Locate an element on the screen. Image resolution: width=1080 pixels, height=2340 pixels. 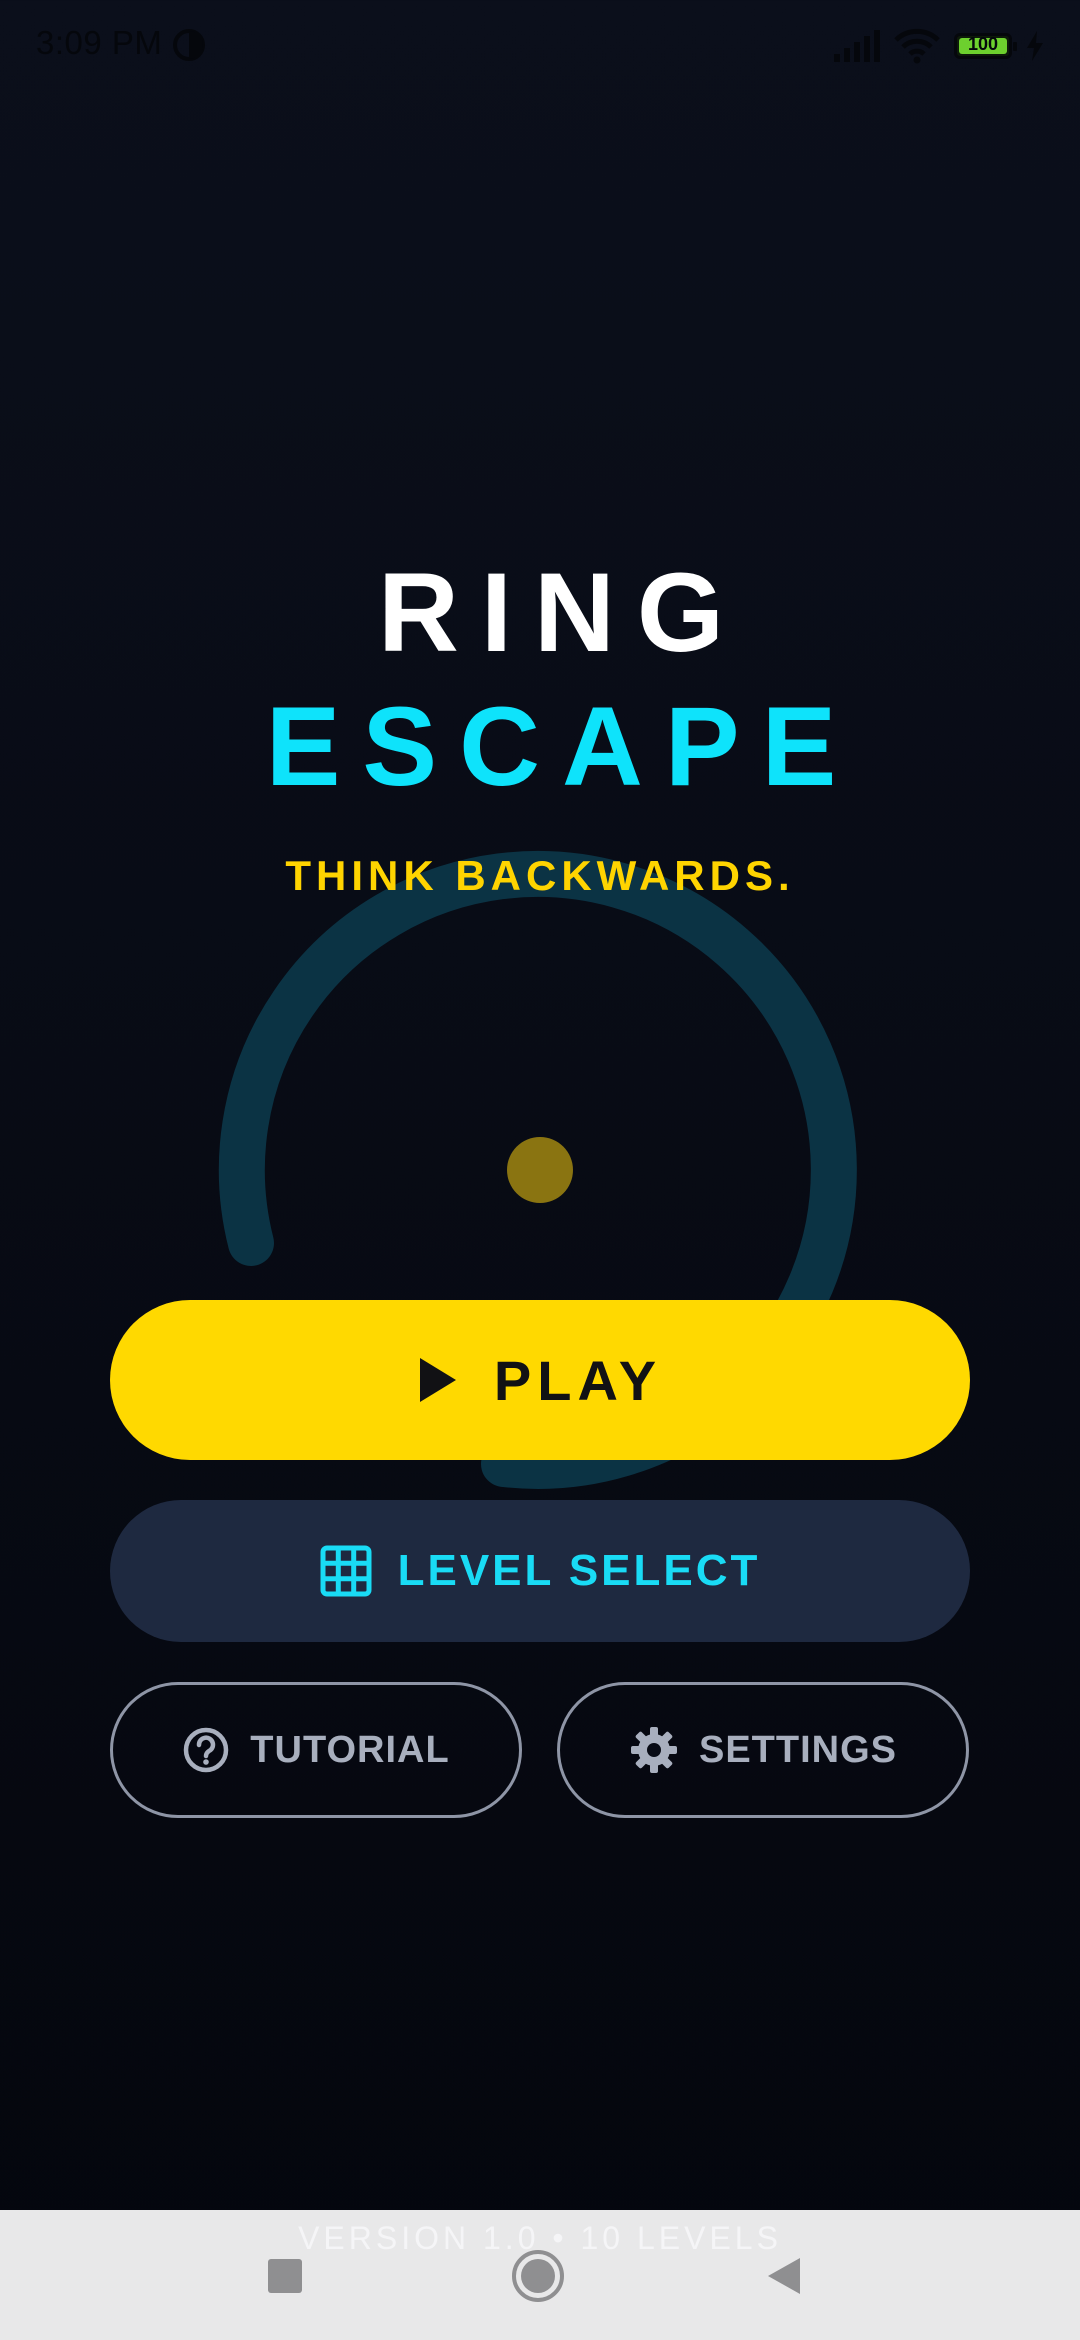
level-select-button: LEVEL SELECT is located at coordinates (540, 1571).